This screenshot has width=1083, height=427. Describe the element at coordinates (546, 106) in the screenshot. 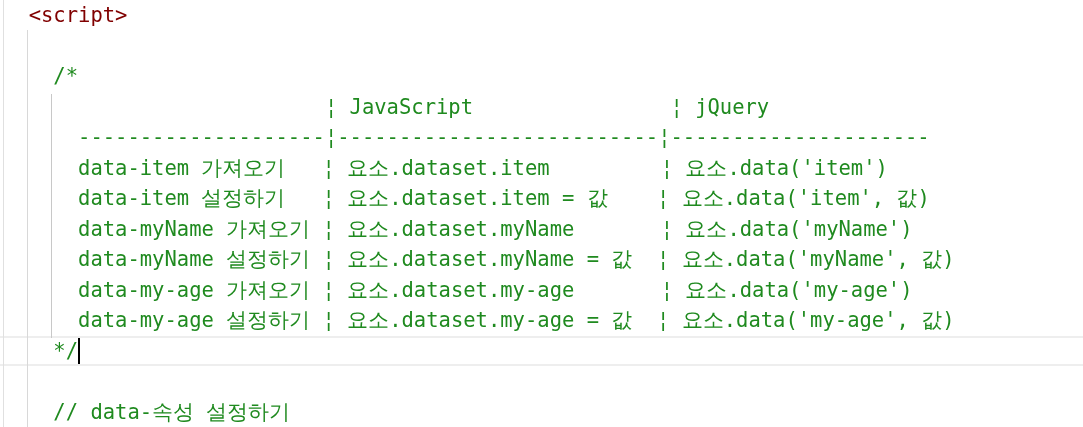

I see `code-line: ¦ JavaScript ¦ jQuery` at that location.